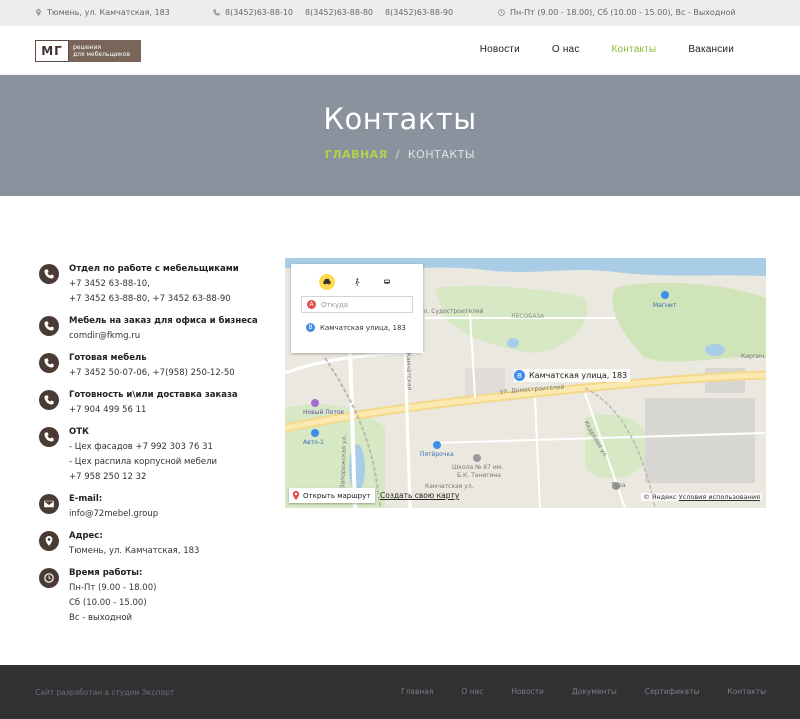 The image size is (800, 719). Describe the element at coordinates (339, 12) in the screenshot. I see `topbar-phone-2: 8(3452)63-88-80` at that location.